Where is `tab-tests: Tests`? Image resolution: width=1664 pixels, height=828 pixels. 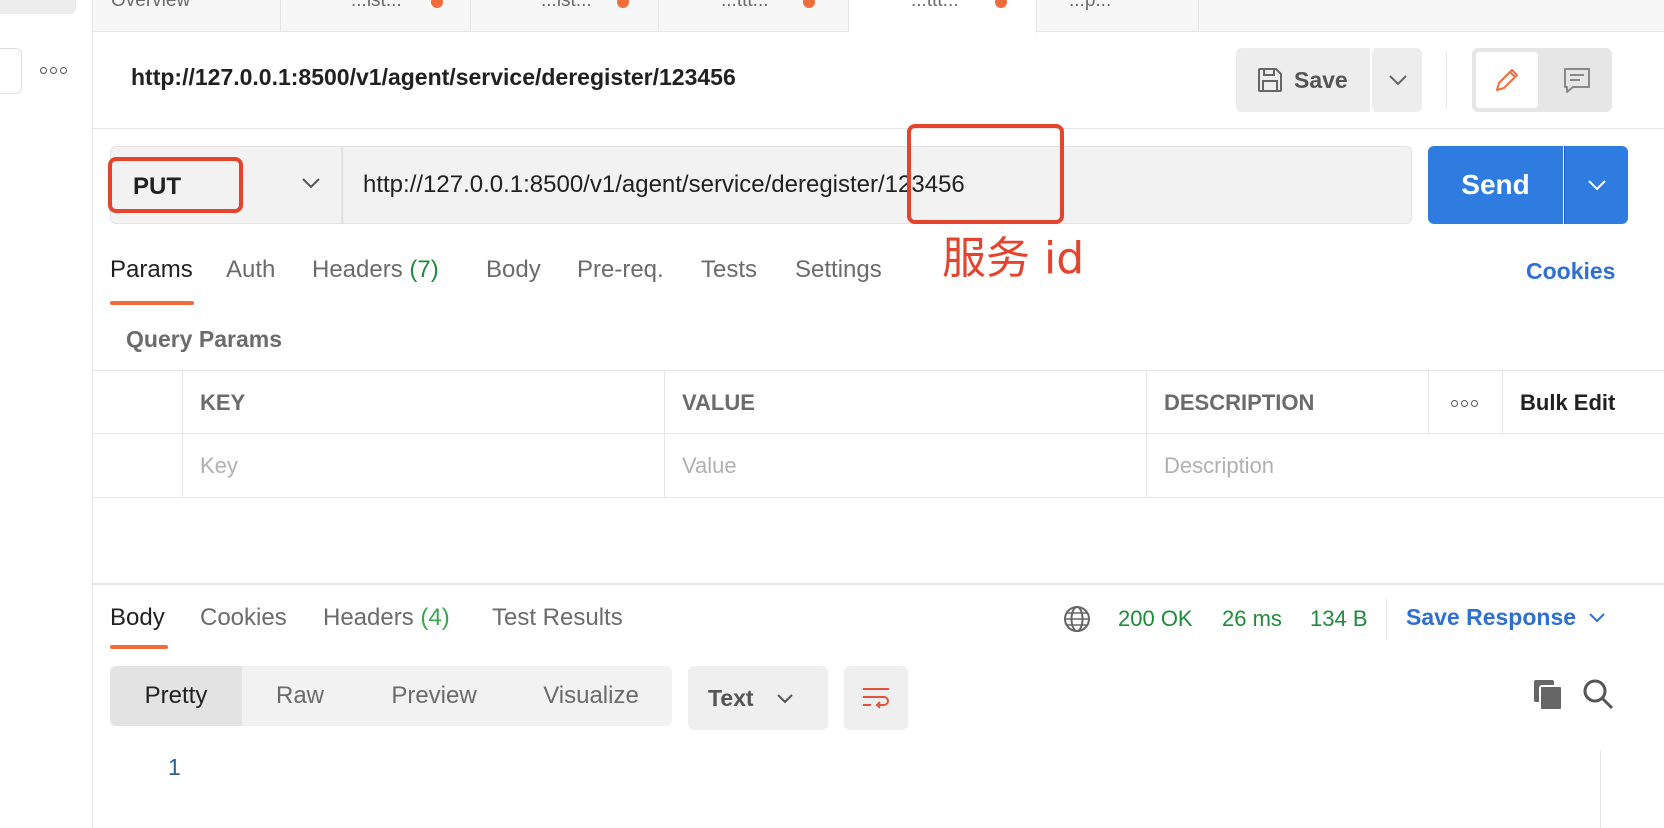 tab-tests: Tests is located at coordinates (729, 270).